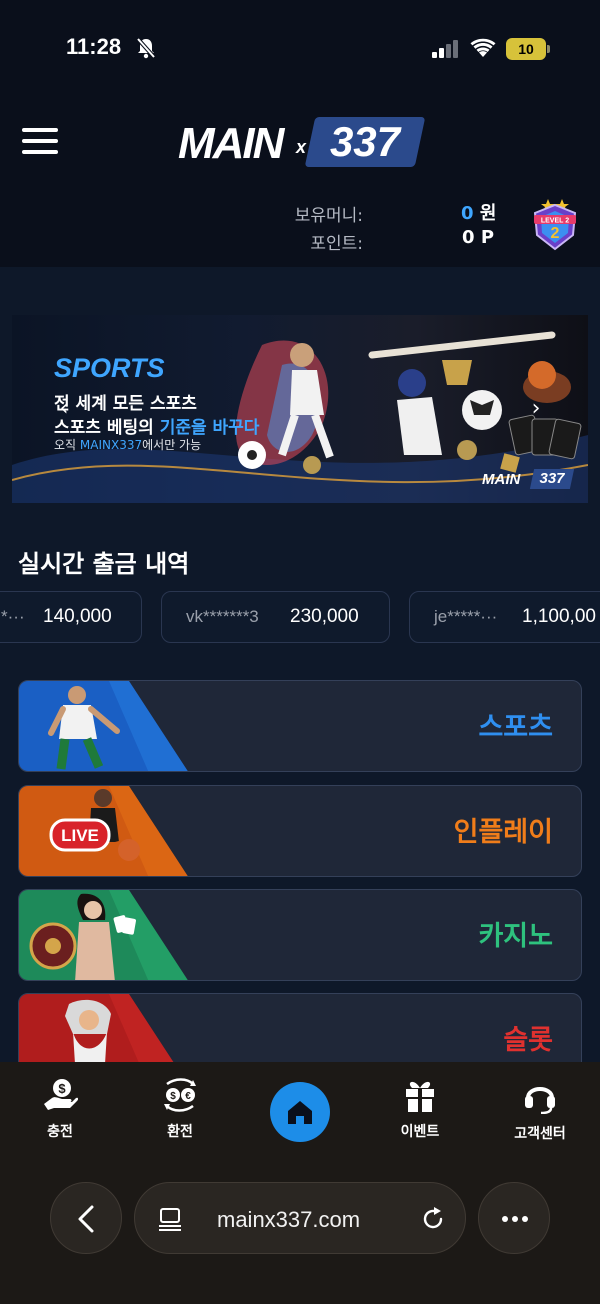  I want to click on nav-label-charge: 충전, so click(60, 1132).